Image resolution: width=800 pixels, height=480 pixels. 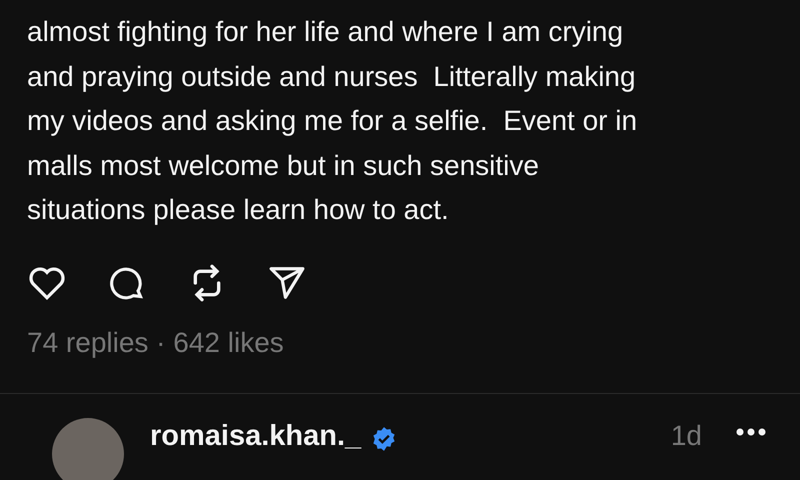 I want to click on engagement-stats: 74 replies · 642 likes, so click(x=156, y=342).